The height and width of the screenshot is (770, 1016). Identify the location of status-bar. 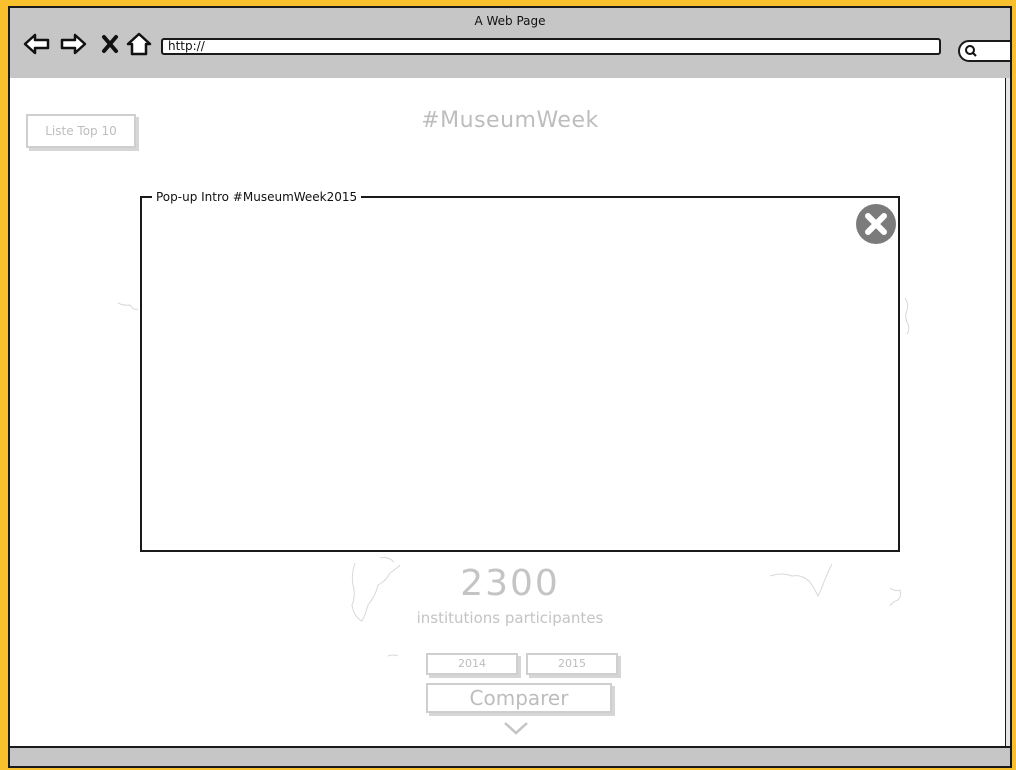
(510, 756).